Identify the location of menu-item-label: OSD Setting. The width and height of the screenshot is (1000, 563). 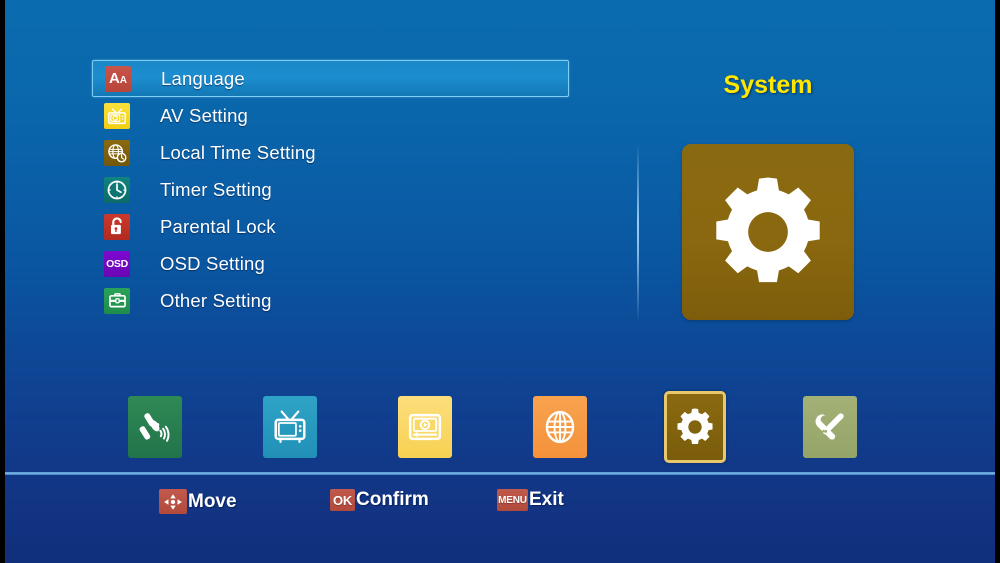
(213, 263).